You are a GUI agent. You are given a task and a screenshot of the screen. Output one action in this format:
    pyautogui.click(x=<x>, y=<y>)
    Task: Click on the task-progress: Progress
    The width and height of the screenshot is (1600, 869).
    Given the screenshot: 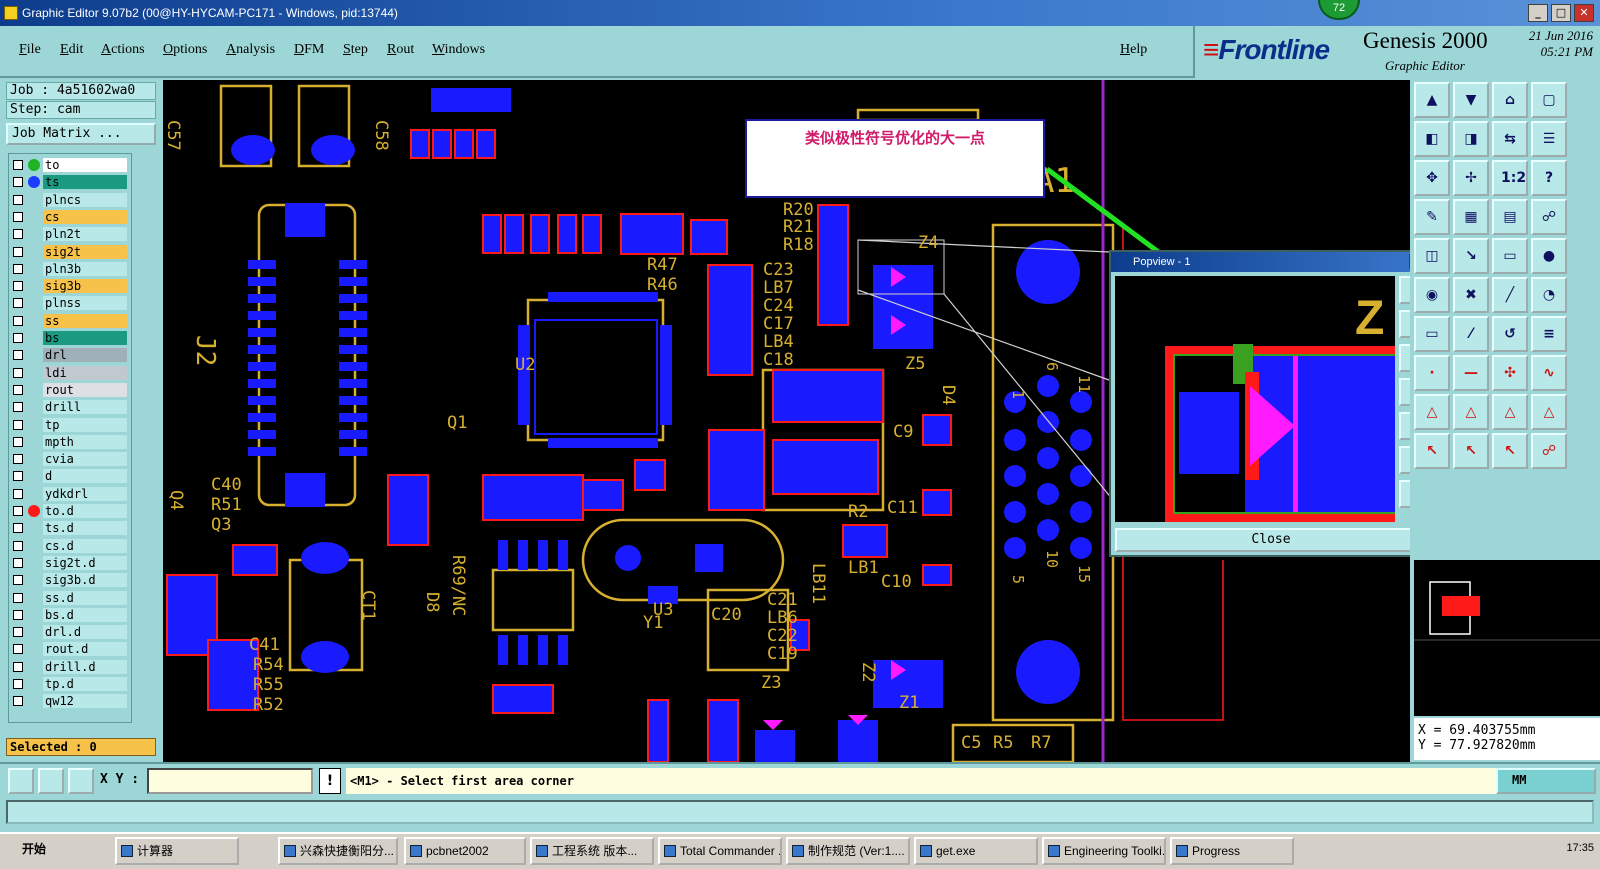 What is the action you would take?
    pyautogui.click(x=1232, y=851)
    